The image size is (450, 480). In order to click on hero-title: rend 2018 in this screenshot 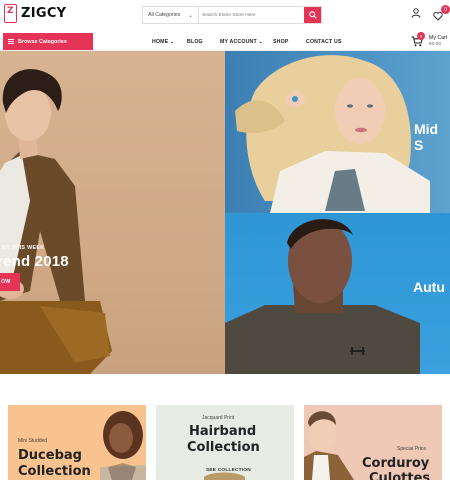, I will do `click(34, 261)`.